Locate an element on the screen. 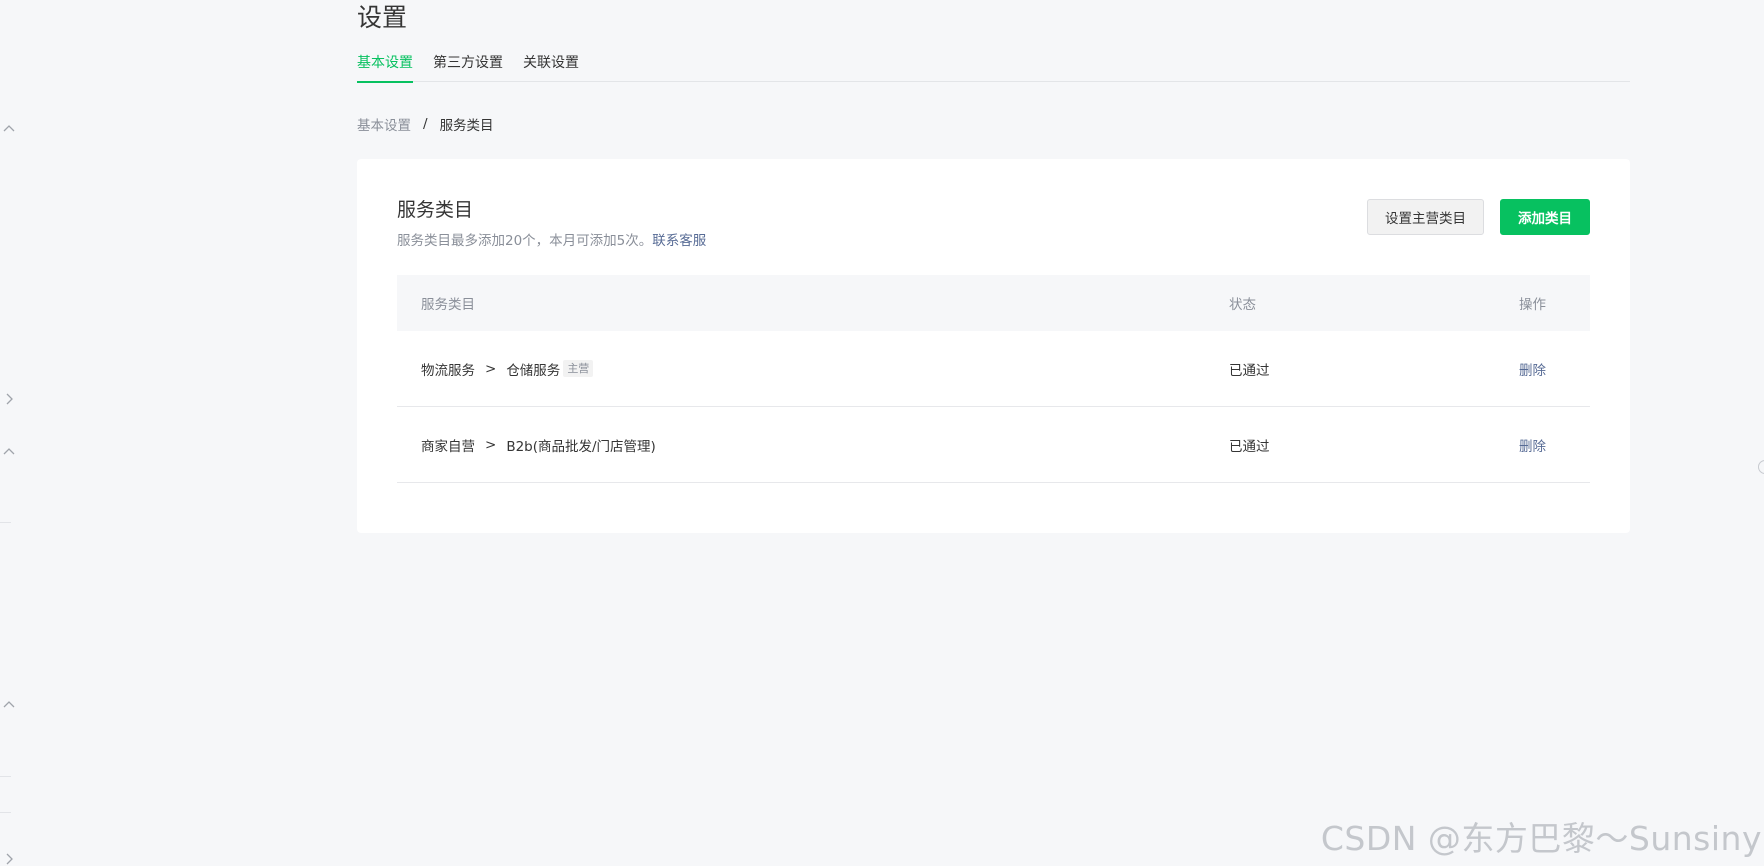 The height and width of the screenshot is (866, 1764). header-status: 状态 is located at coordinates (1242, 305).